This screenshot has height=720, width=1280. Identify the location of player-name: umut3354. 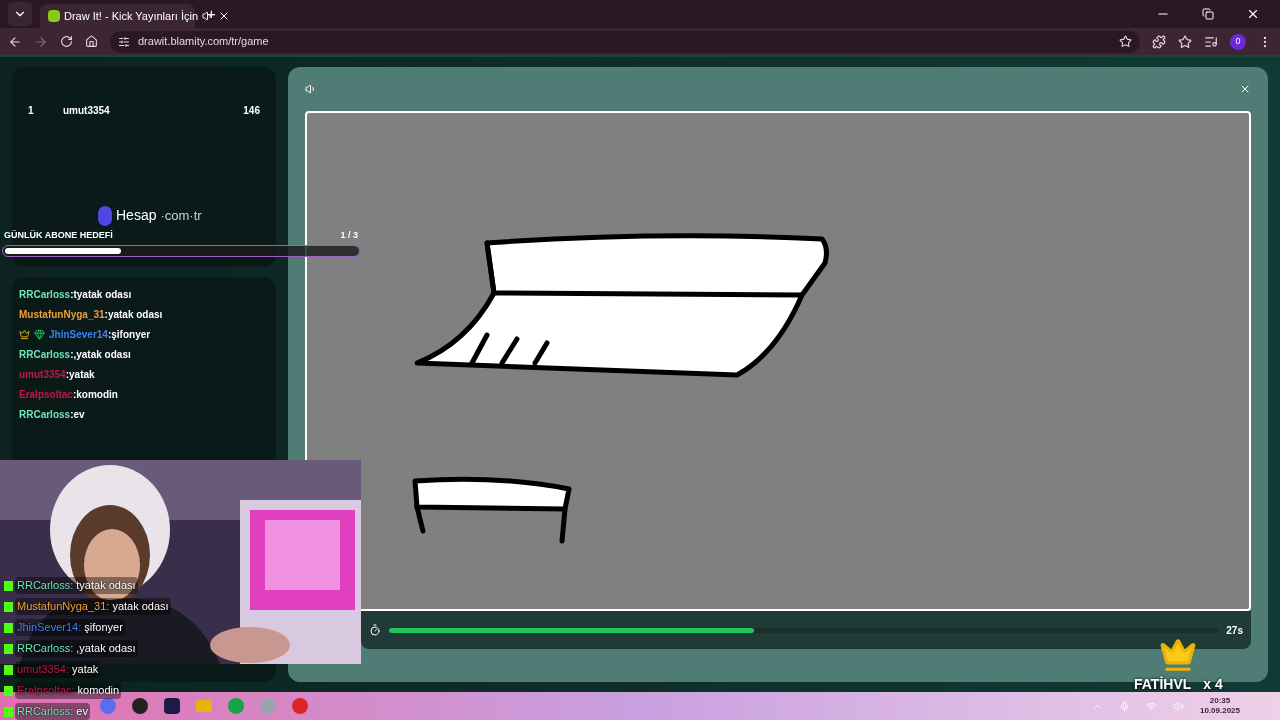
(87, 111).